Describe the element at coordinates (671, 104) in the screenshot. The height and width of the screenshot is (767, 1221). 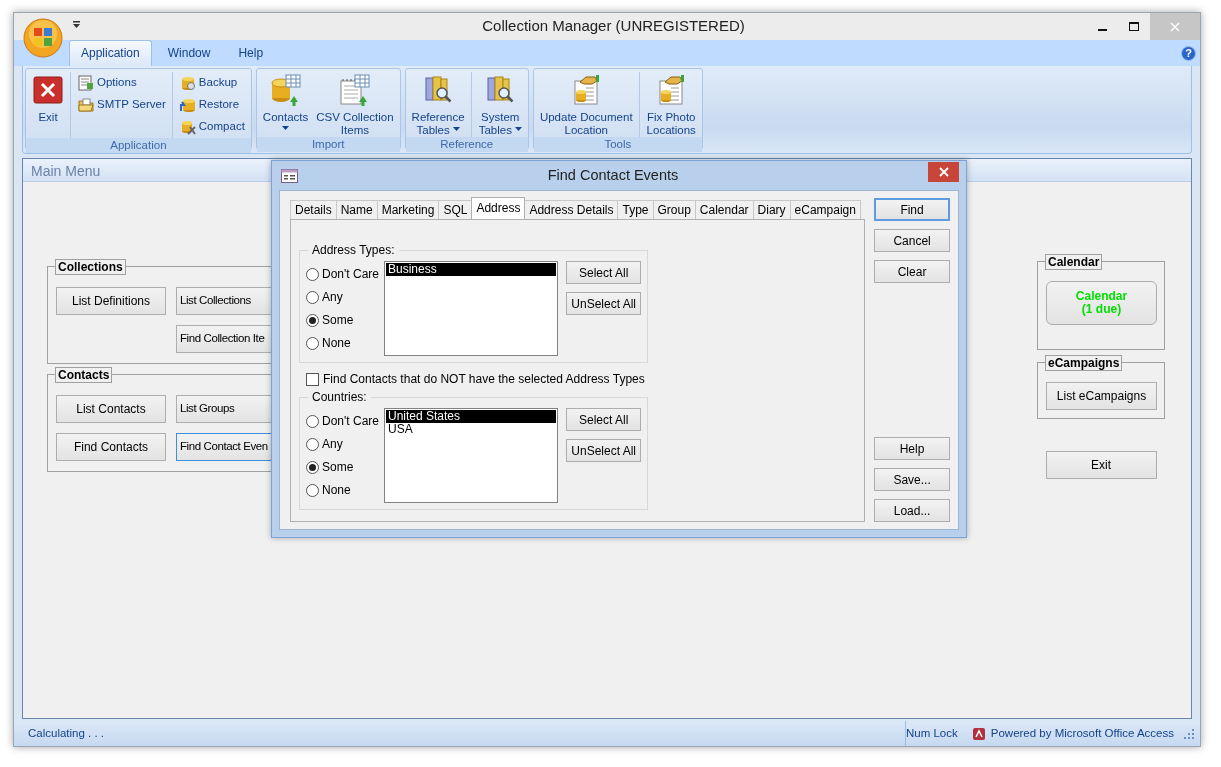
I see `ribbon-button: Fix Photo Locations` at that location.